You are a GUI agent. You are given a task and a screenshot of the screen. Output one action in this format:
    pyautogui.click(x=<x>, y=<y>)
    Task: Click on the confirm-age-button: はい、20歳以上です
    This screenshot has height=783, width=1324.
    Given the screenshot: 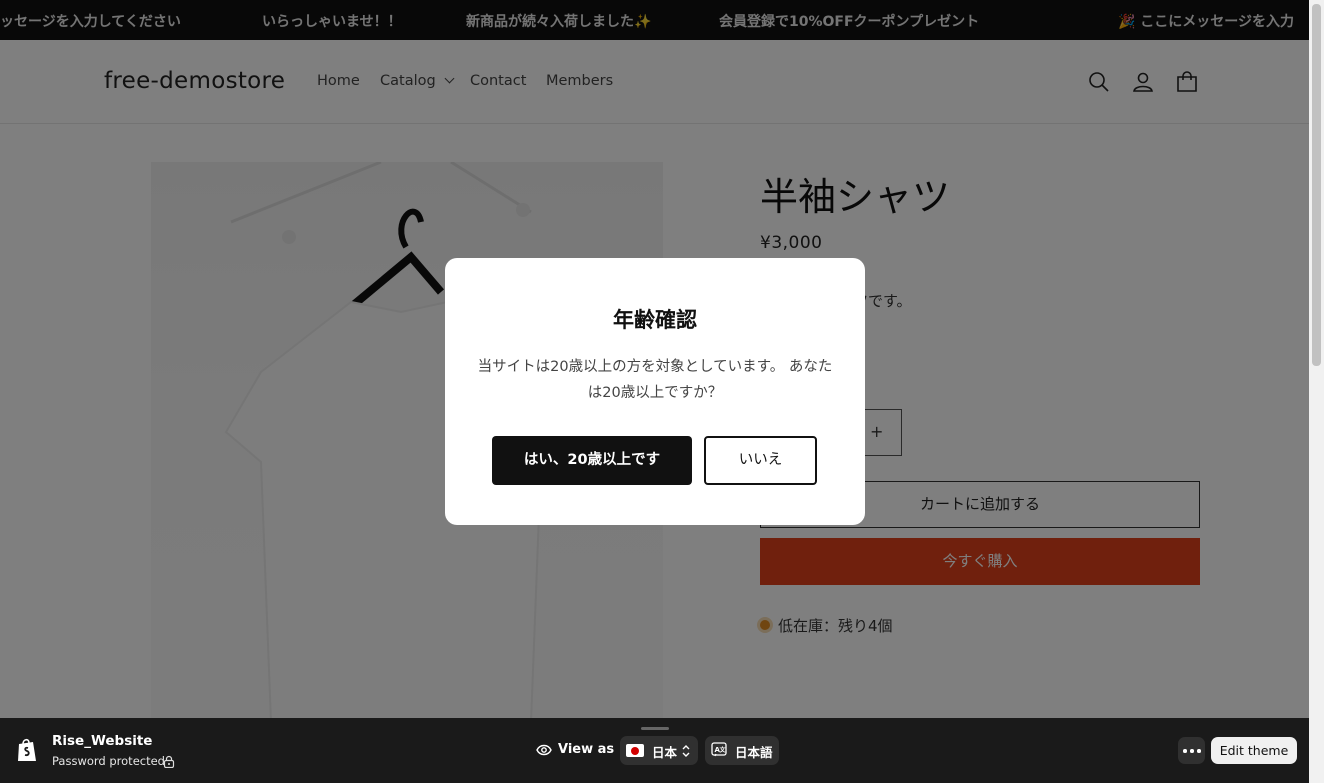 What is the action you would take?
    pyautogui.click(x=592, y=460)
    